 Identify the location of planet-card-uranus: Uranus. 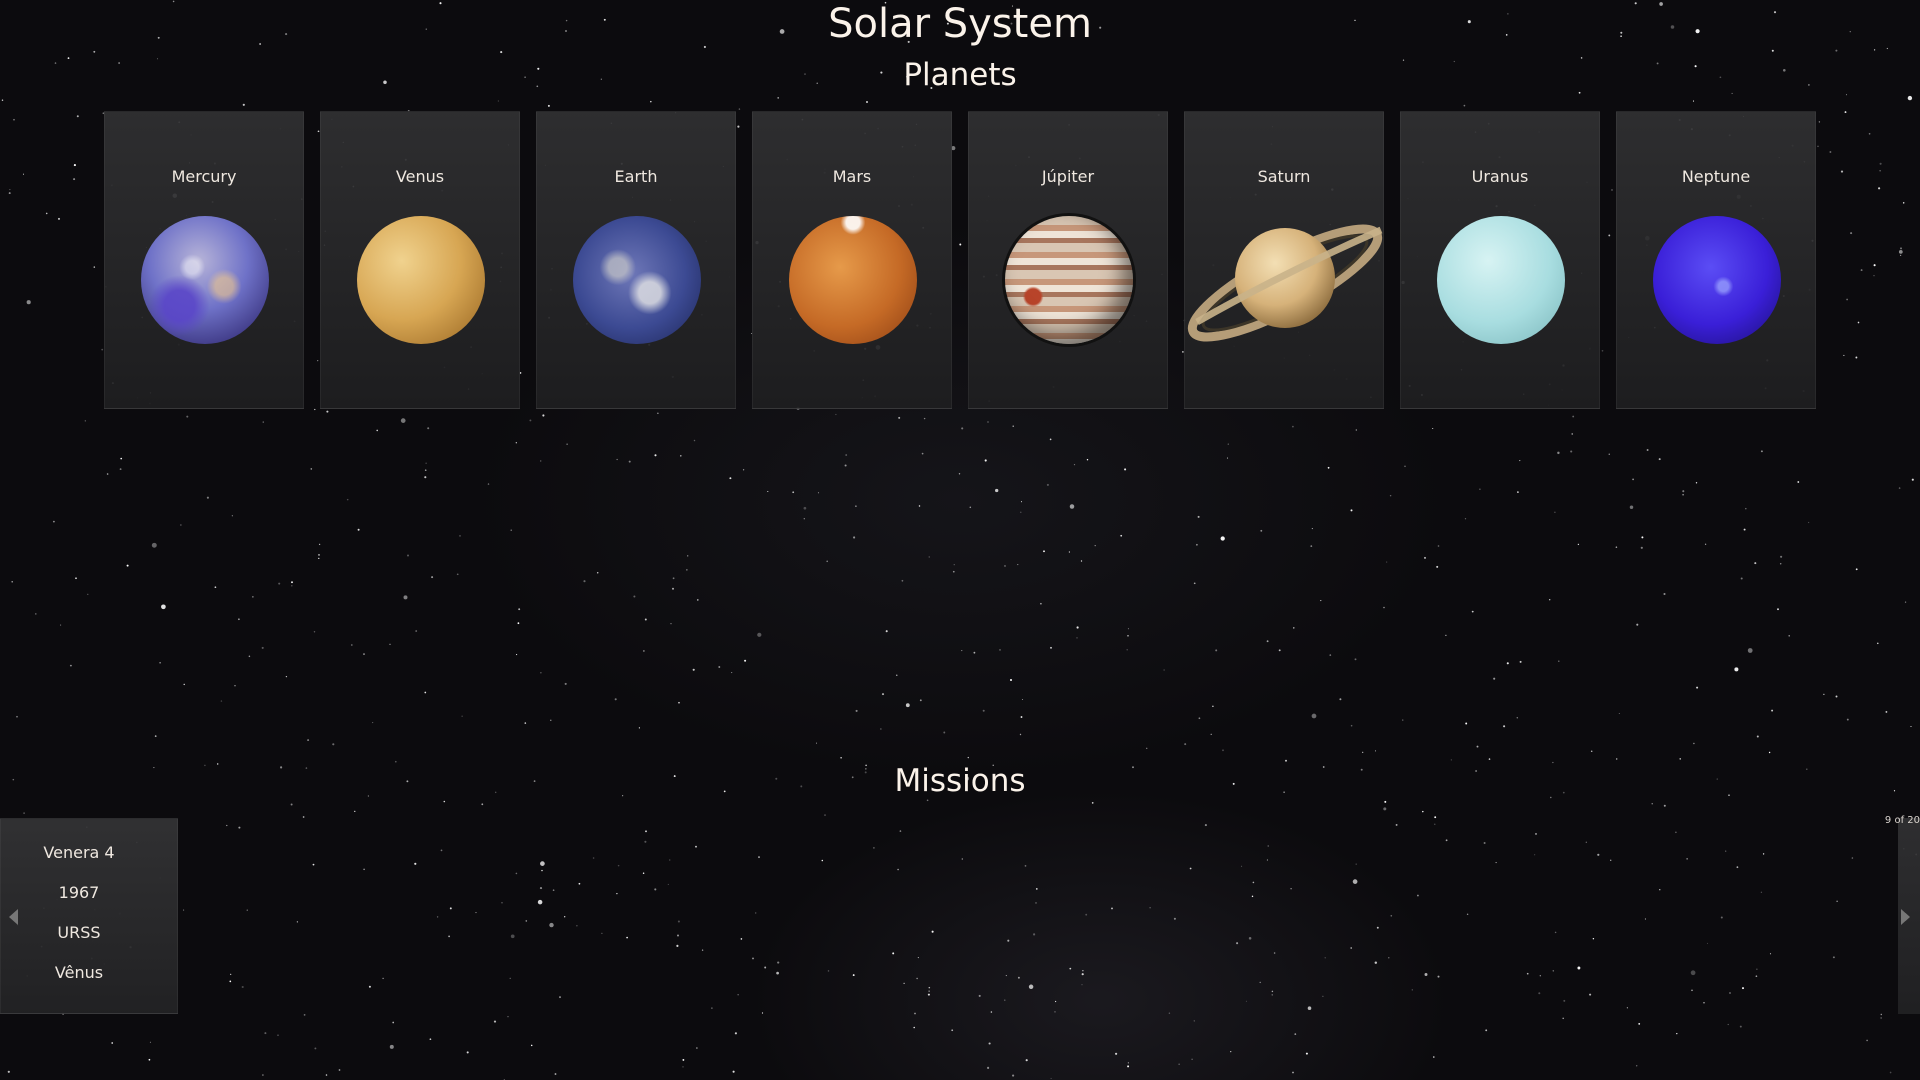
(1500, 260).